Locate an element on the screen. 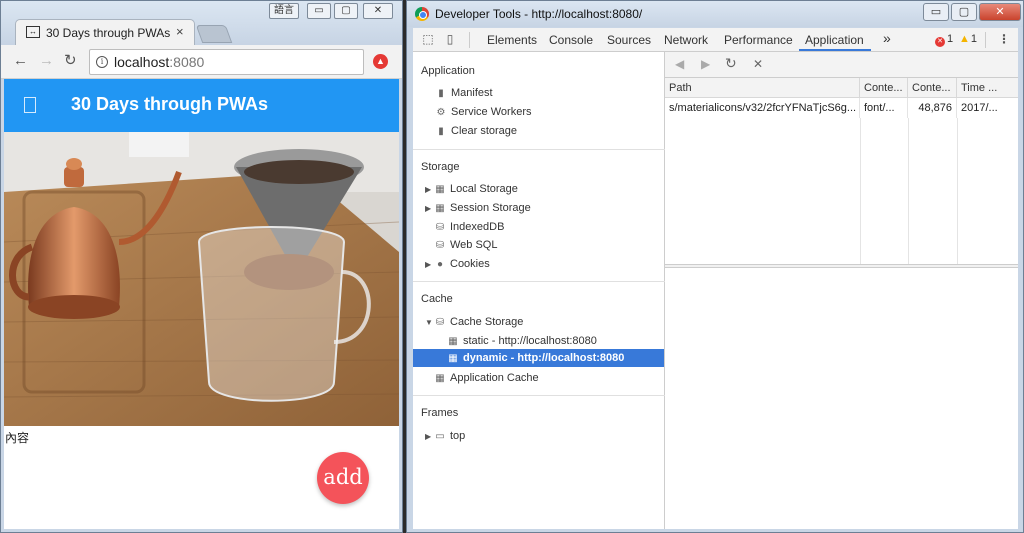  add-fab-button: add is located at coordinates (343, 478).